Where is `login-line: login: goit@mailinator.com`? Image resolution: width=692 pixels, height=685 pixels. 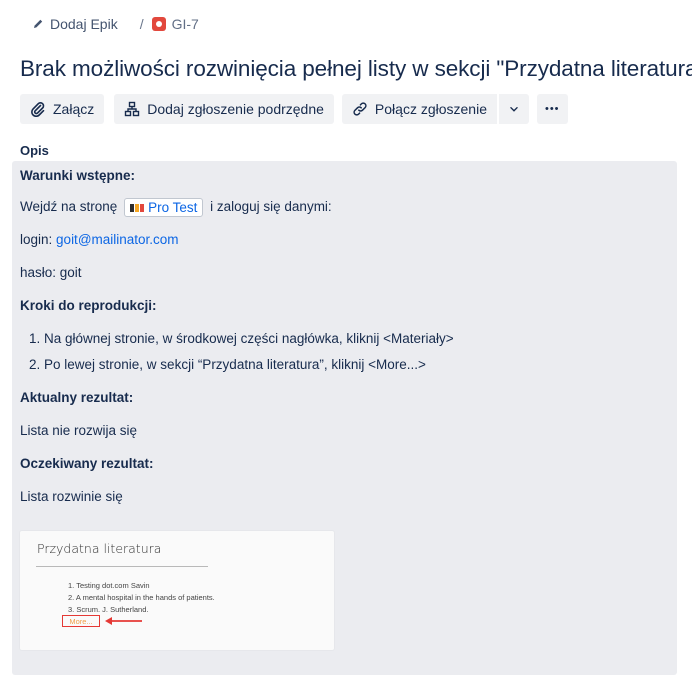
login-line: login: goit@mailinator.com is located at coordinates (99, 239).